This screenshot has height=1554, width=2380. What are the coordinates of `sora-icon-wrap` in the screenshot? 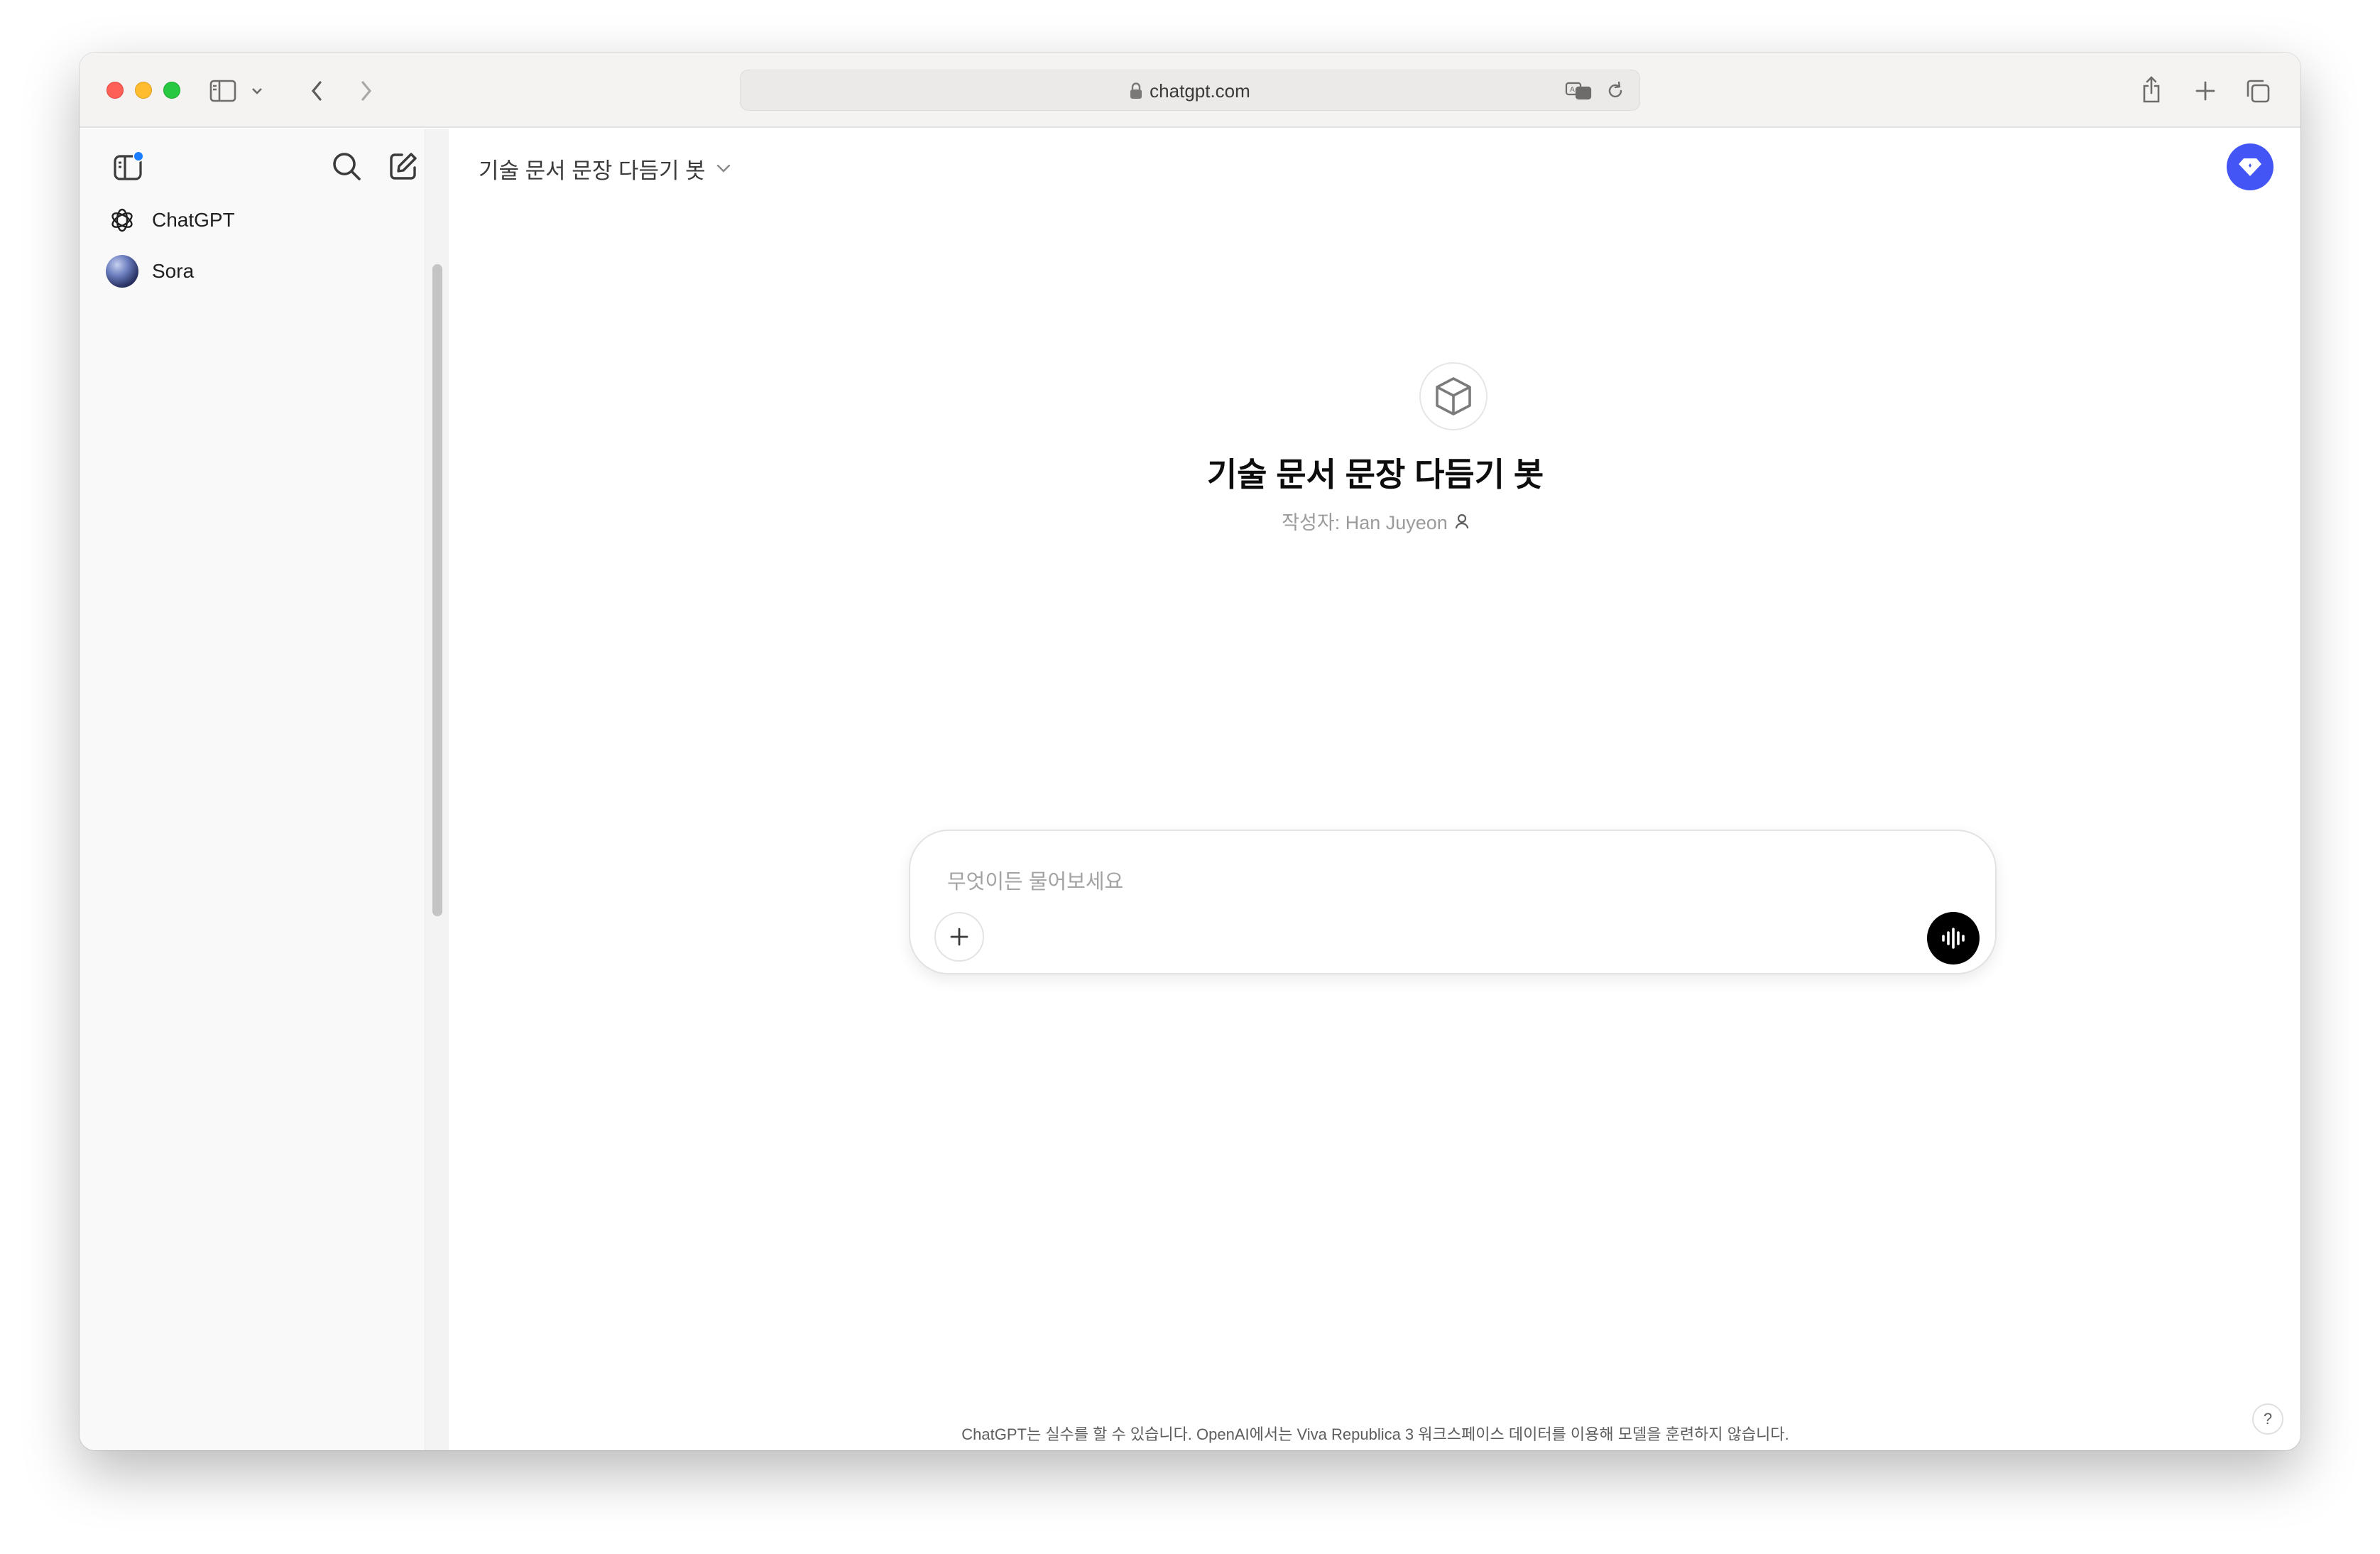 It's located at (122, 271).